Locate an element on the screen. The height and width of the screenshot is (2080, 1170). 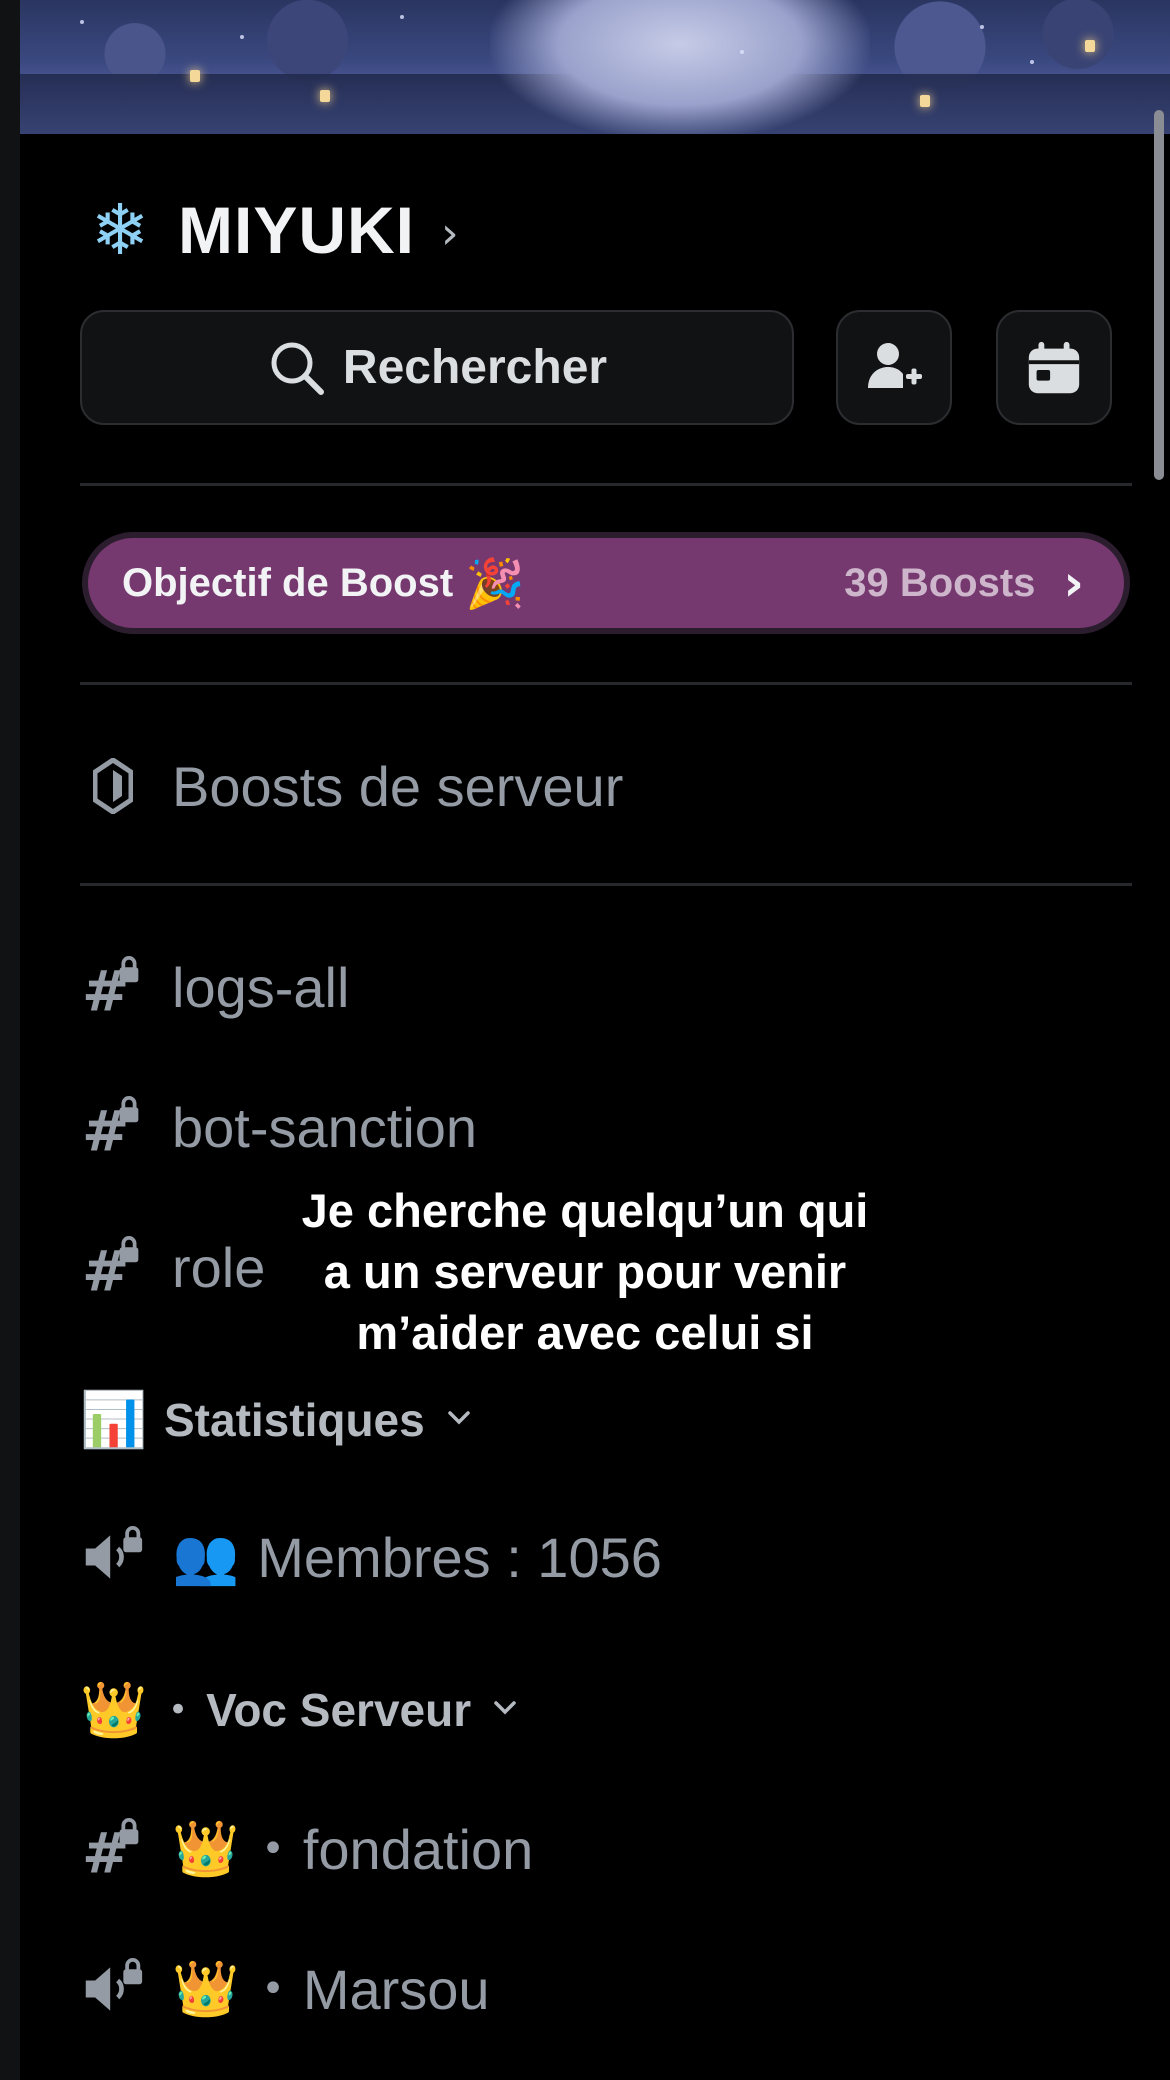
category-statistiques: 📊 Statistiques is located at coordinates (275, 1420).